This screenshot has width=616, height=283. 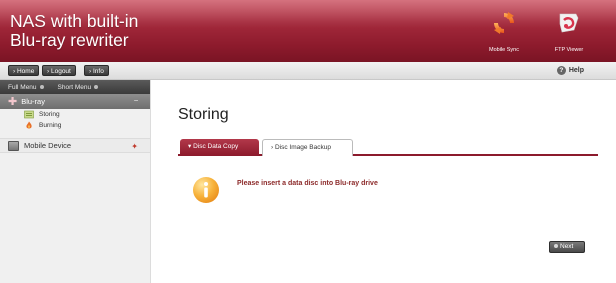 What do you see at coordinates (24, 70) in the screenshot?
I see `home-button: › Home` at bounding box center [24, 70].